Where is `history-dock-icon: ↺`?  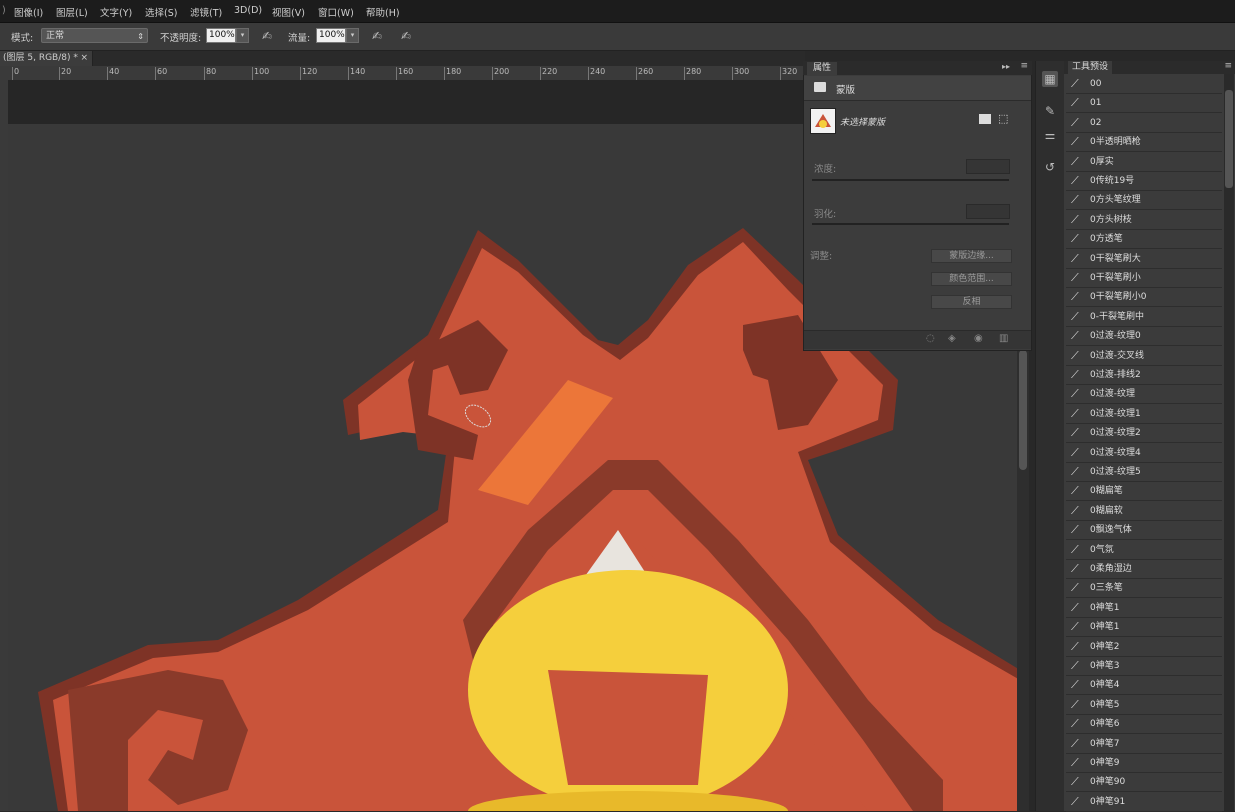 history-dock-icon: ↺ is located at coordinates (1050, 167).